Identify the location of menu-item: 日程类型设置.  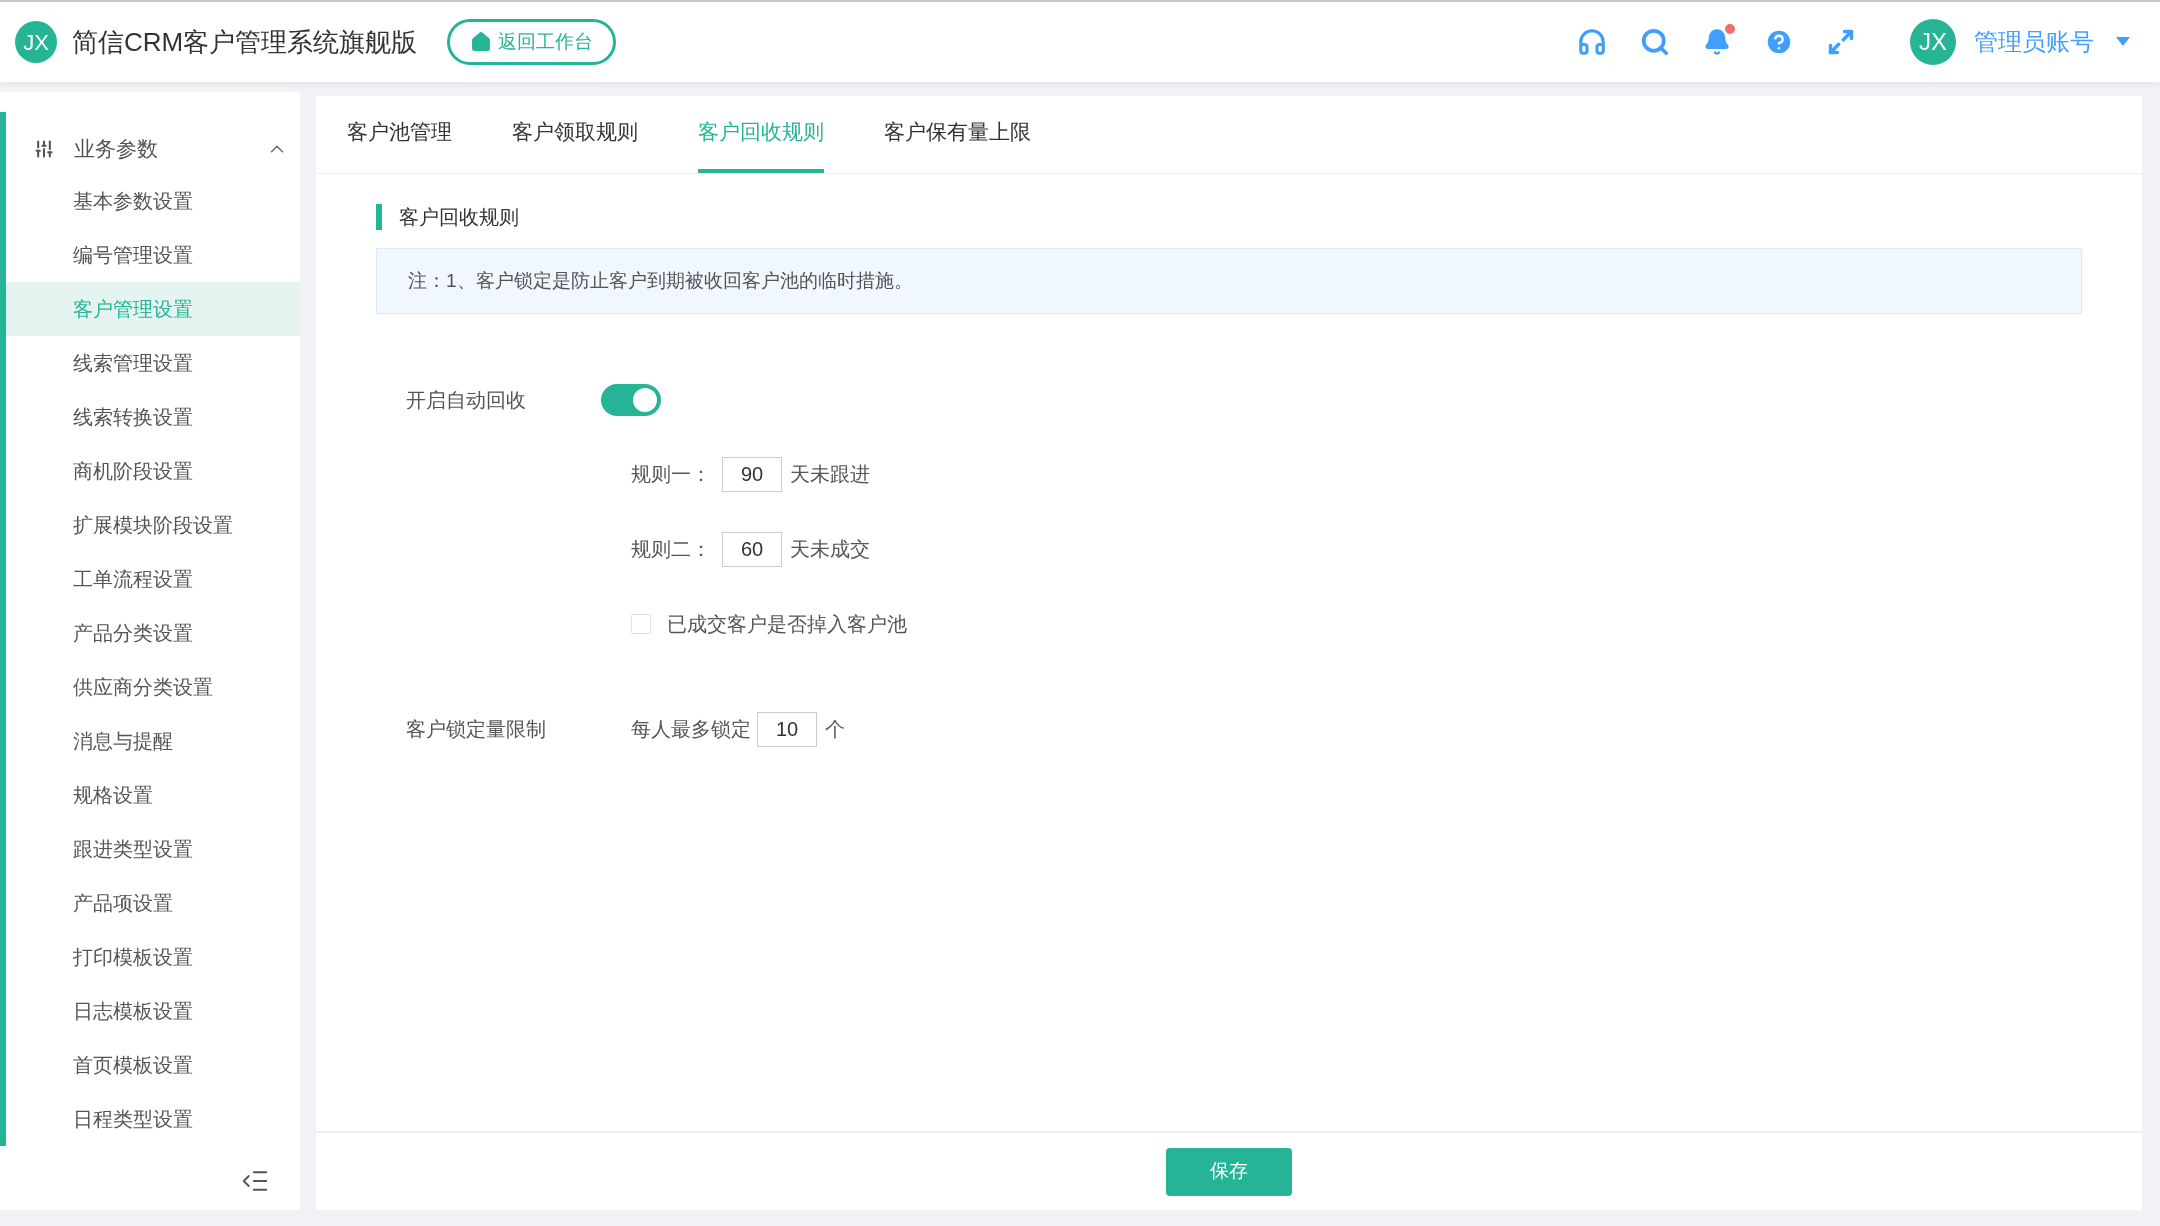
(153, 1119).